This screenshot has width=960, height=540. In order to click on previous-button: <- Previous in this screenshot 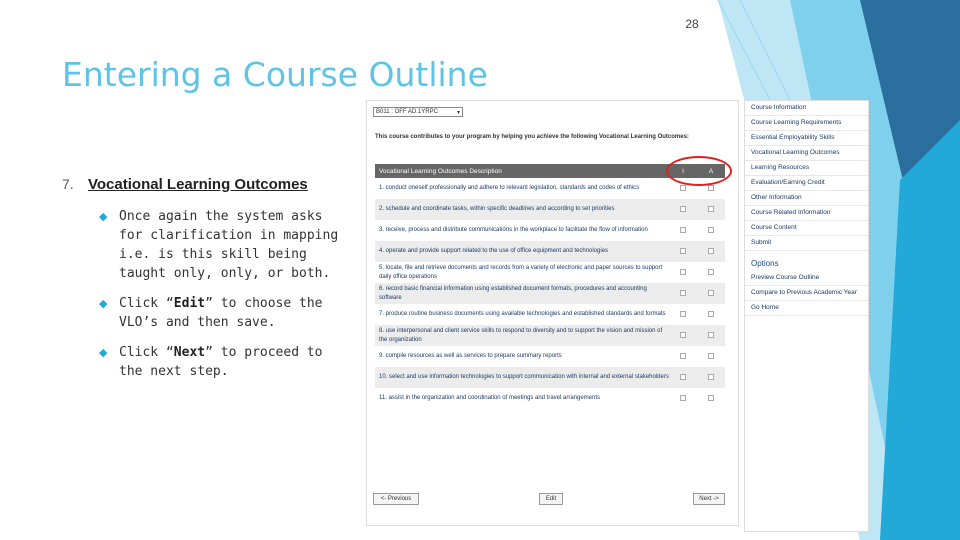, I will do `click(396, 499)`.